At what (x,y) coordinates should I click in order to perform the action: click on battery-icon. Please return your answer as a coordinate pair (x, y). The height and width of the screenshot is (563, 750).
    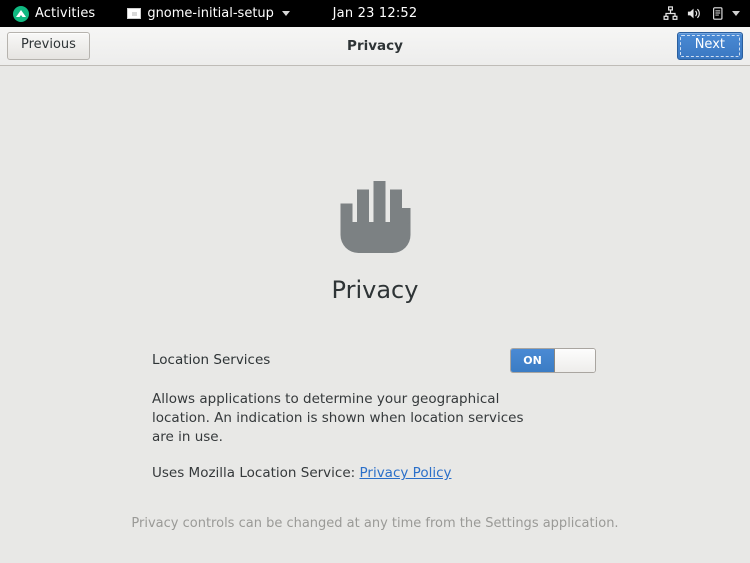
    Looking at the image, I should click on (718, 13).